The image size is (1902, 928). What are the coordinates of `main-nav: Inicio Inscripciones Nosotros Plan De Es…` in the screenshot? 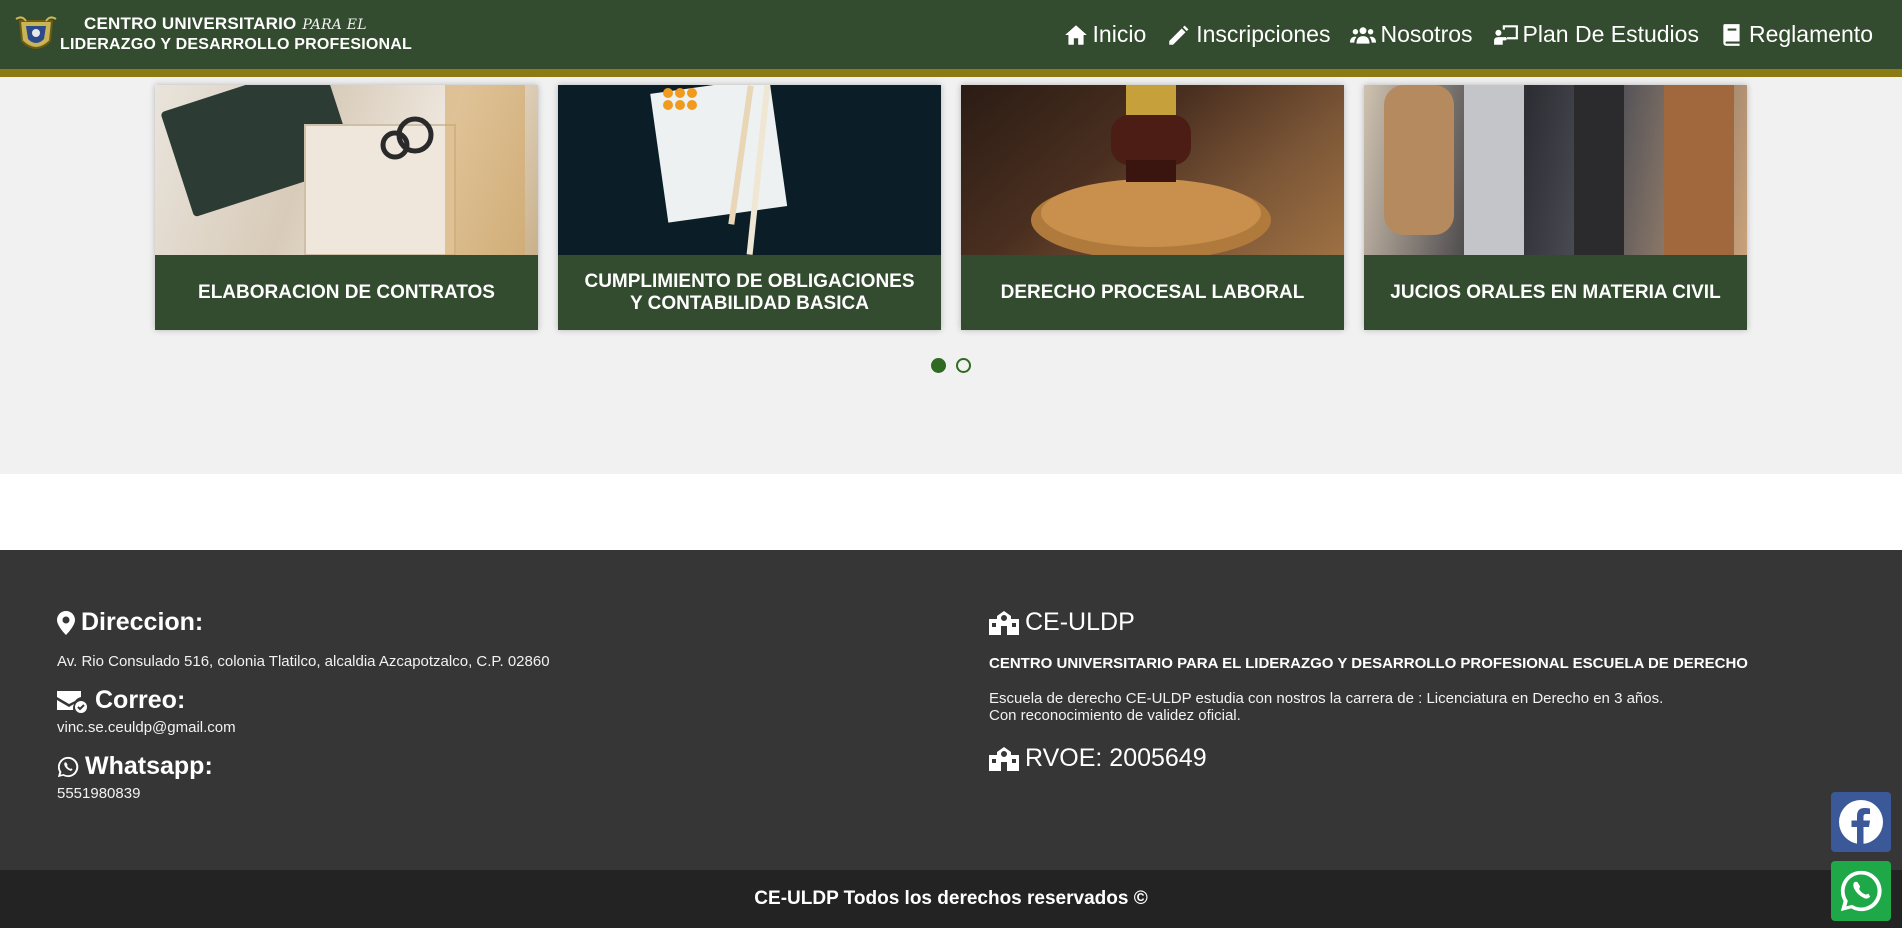 It's located at (1475, 34).